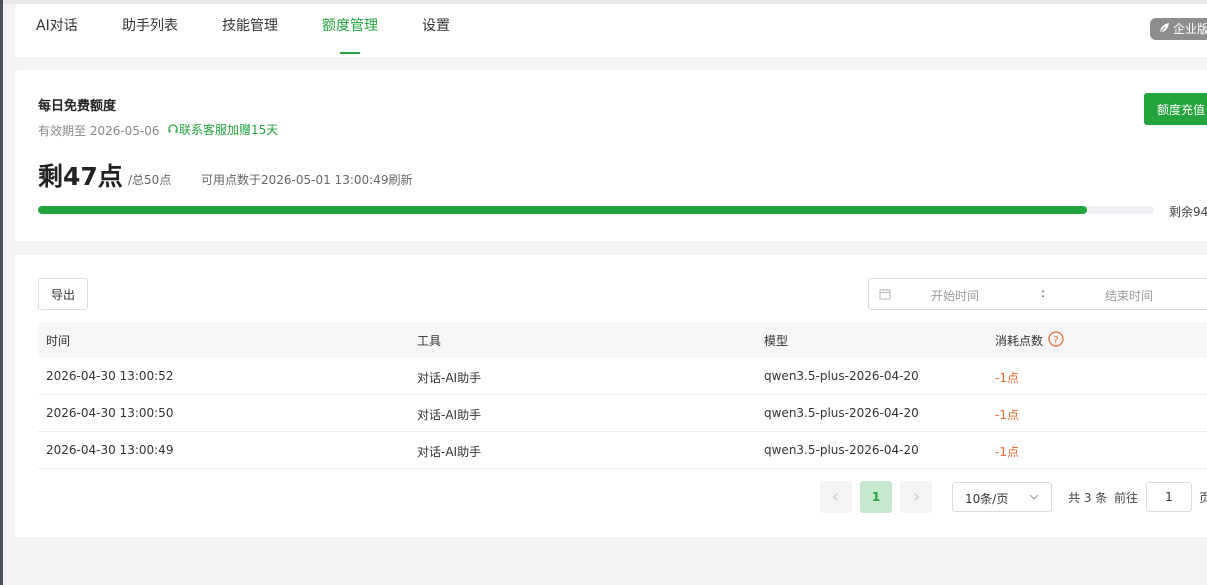 This screenshot has height=585, width=1207. Describe the element at coordinates (150, 26) in the screenshot. I see `tab-assistant-list: 助手列表` at that location.